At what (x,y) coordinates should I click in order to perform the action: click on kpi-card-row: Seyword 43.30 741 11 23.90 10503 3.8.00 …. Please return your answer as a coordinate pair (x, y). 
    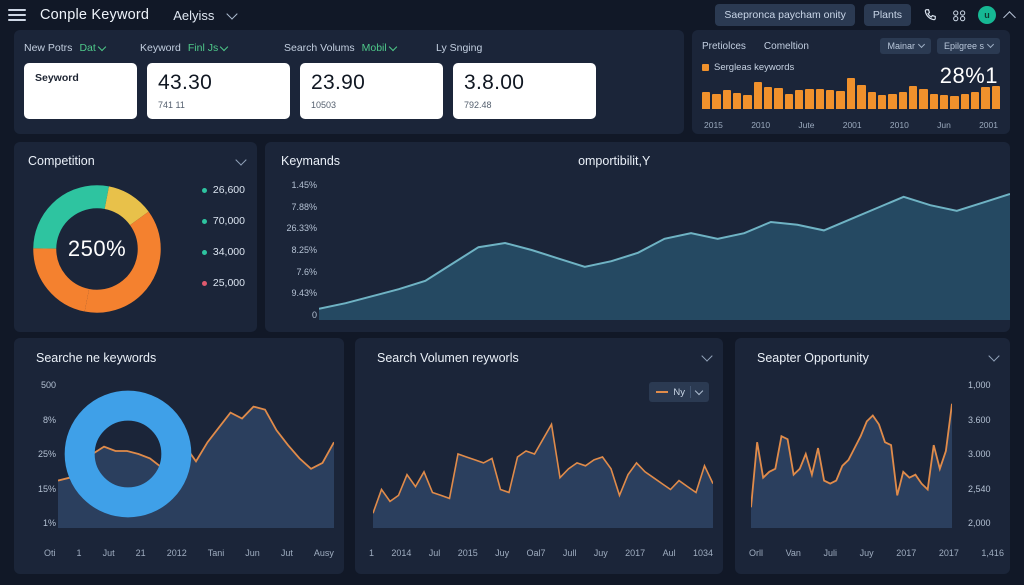
    Looking at the image, I should click on (349, 91).